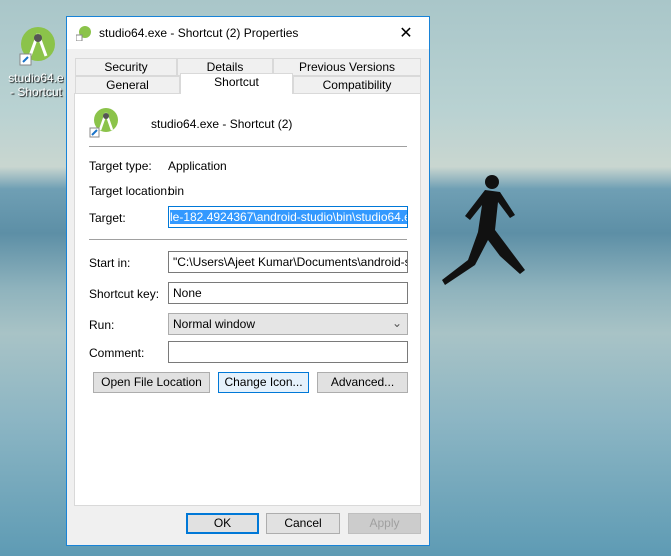 This screenshot has width=671, height=556. I want to click on tab-compatibility: Compatibility, so click(357, 85).